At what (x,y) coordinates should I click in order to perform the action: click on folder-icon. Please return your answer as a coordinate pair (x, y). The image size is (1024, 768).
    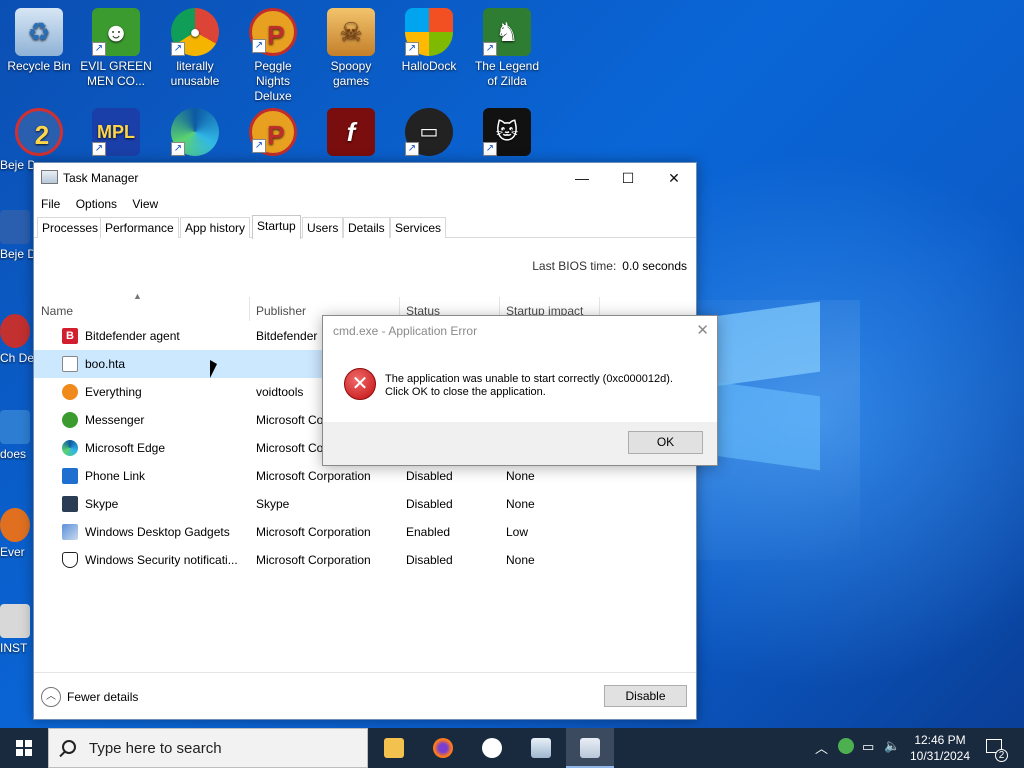
    Looking at the image, I should click on (394, 748).